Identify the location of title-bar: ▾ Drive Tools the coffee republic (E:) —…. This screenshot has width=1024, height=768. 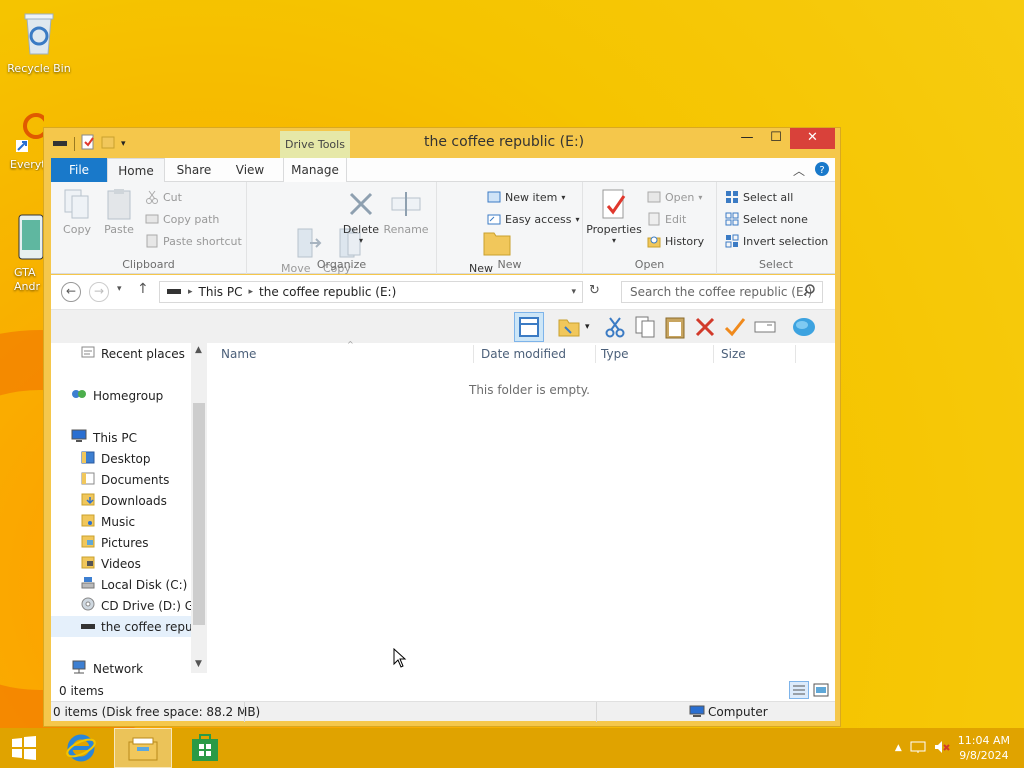
(442, 143).